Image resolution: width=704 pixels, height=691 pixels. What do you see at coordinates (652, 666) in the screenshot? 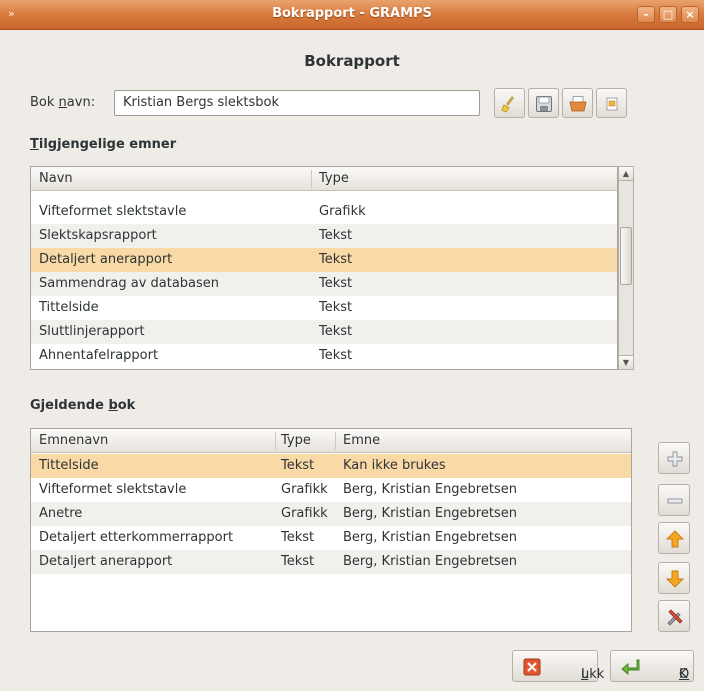
I see `ok-button: OK` at bounding box center [652, 666].